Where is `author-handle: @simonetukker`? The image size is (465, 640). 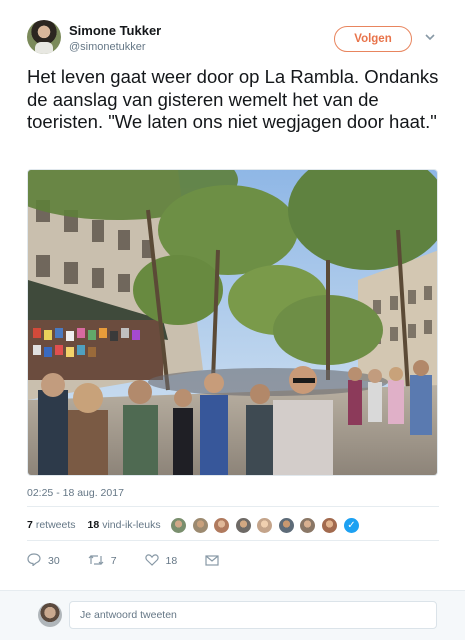
author-handle: @simonetukker is located at coordinates (107, 47).